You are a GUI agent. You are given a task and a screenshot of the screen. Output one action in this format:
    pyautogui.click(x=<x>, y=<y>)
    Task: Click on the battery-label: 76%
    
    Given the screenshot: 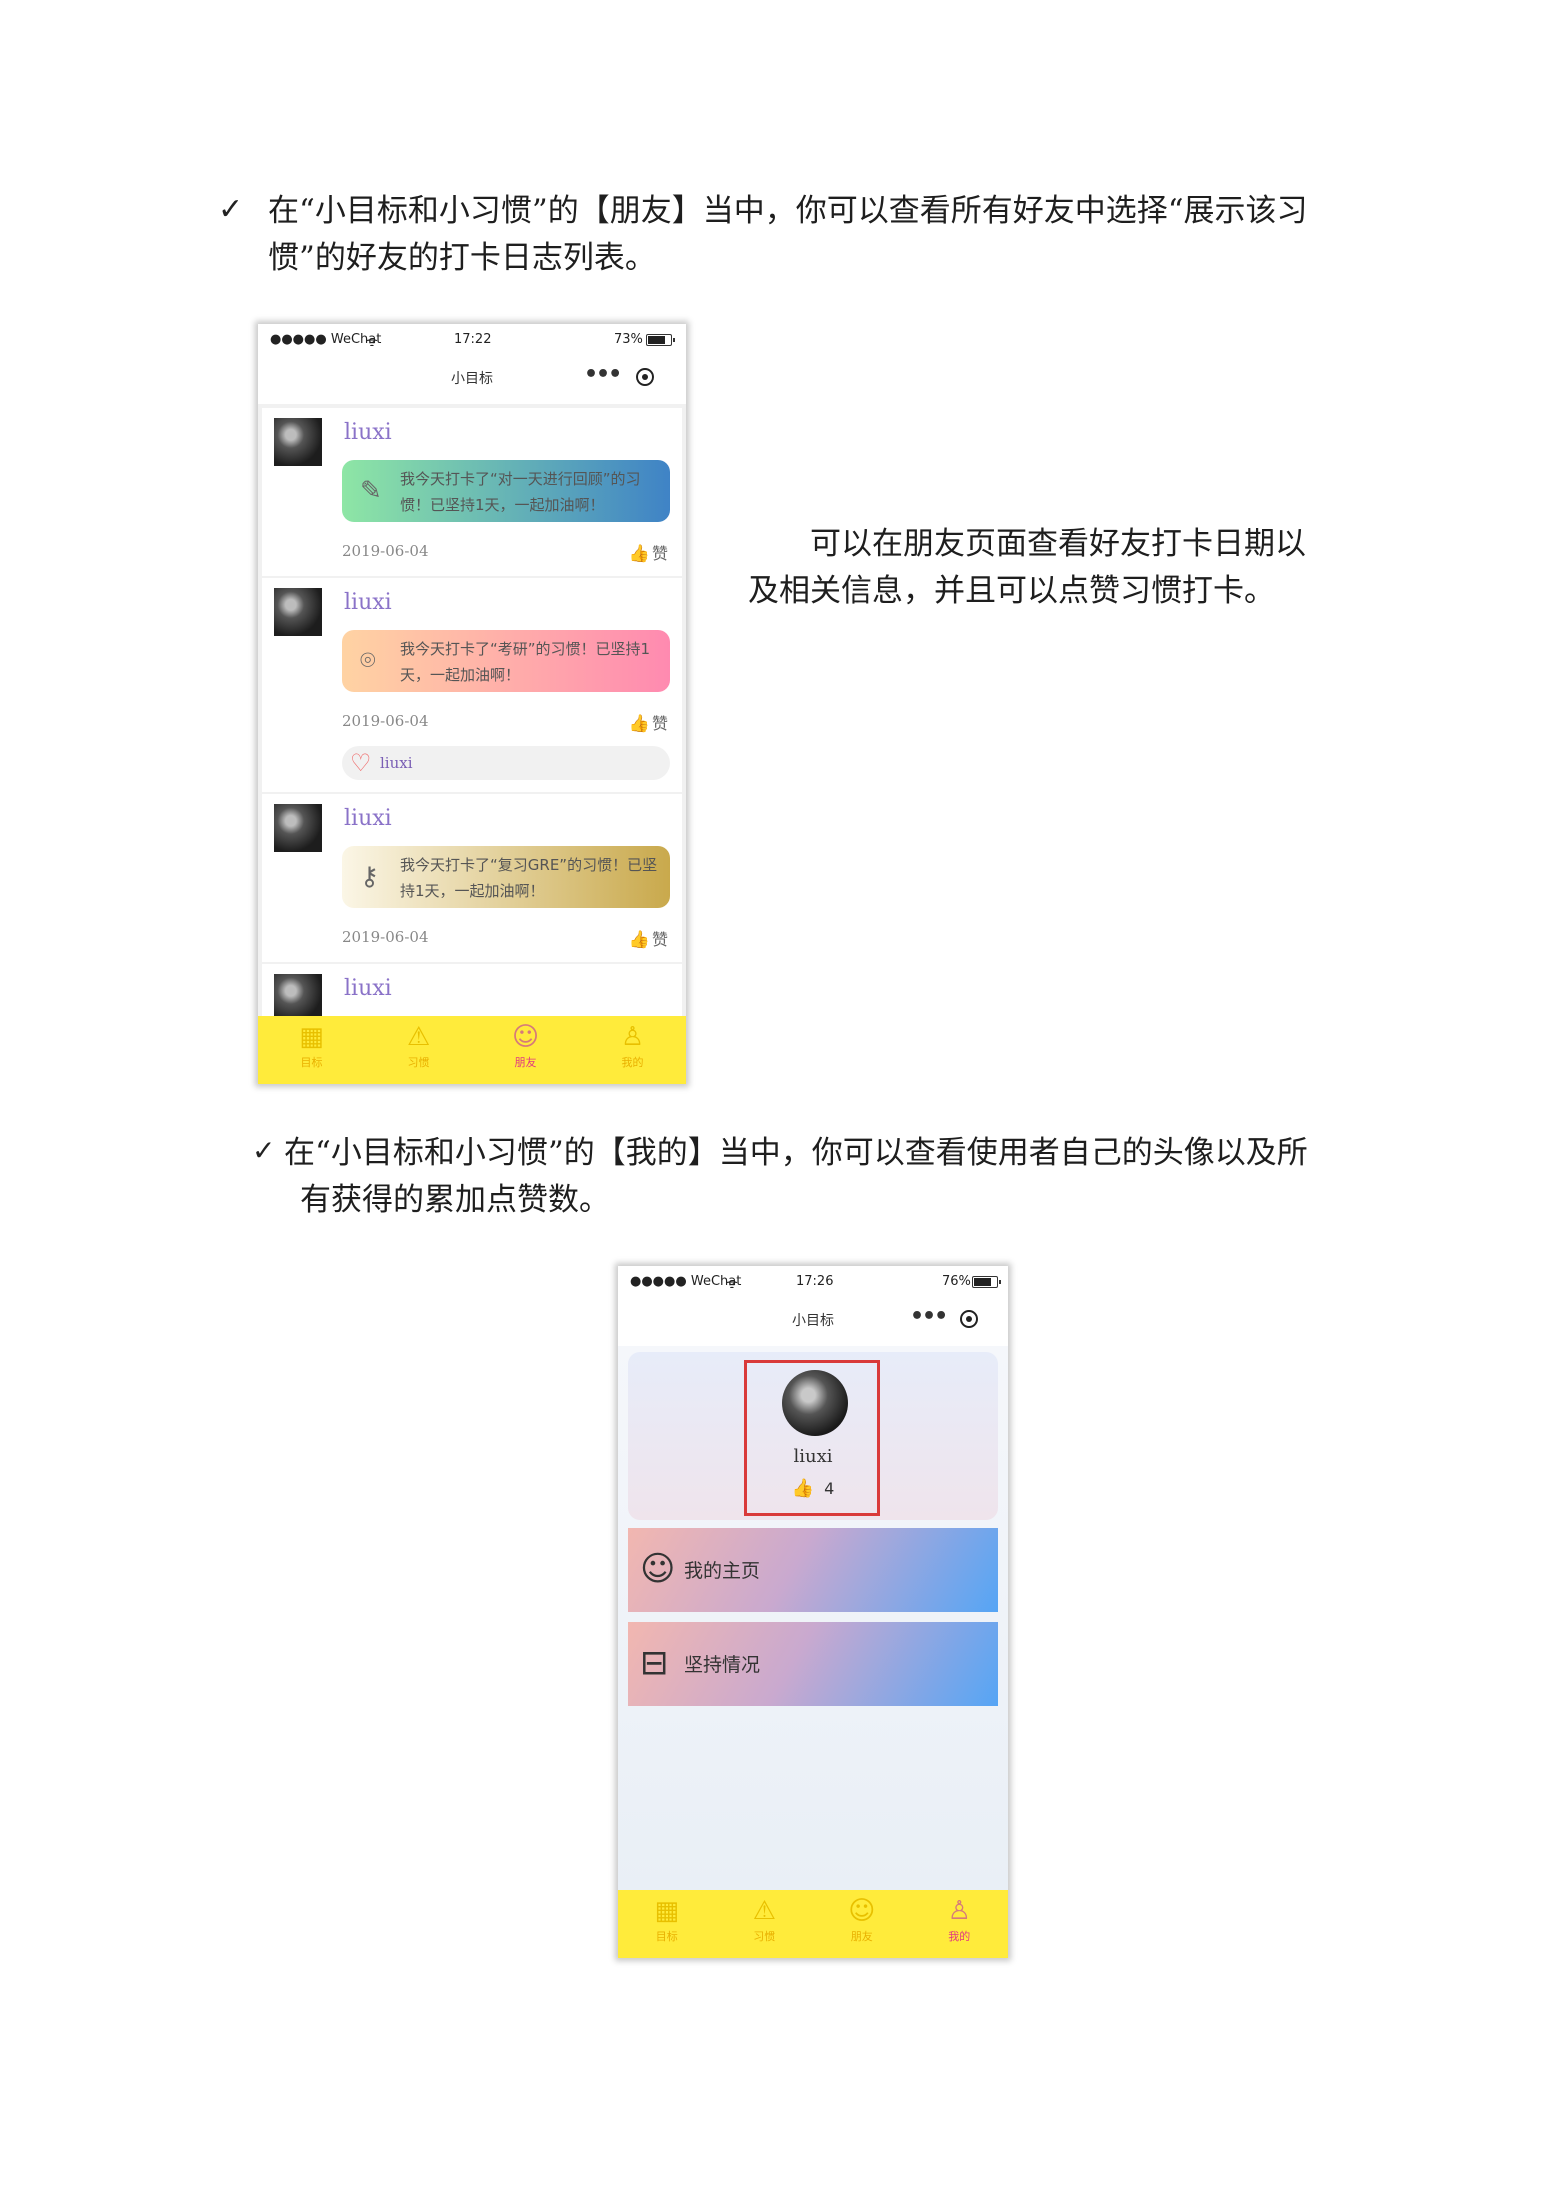 What is the action you would take?
    pyautogui.click(x=956, y=1281)
    